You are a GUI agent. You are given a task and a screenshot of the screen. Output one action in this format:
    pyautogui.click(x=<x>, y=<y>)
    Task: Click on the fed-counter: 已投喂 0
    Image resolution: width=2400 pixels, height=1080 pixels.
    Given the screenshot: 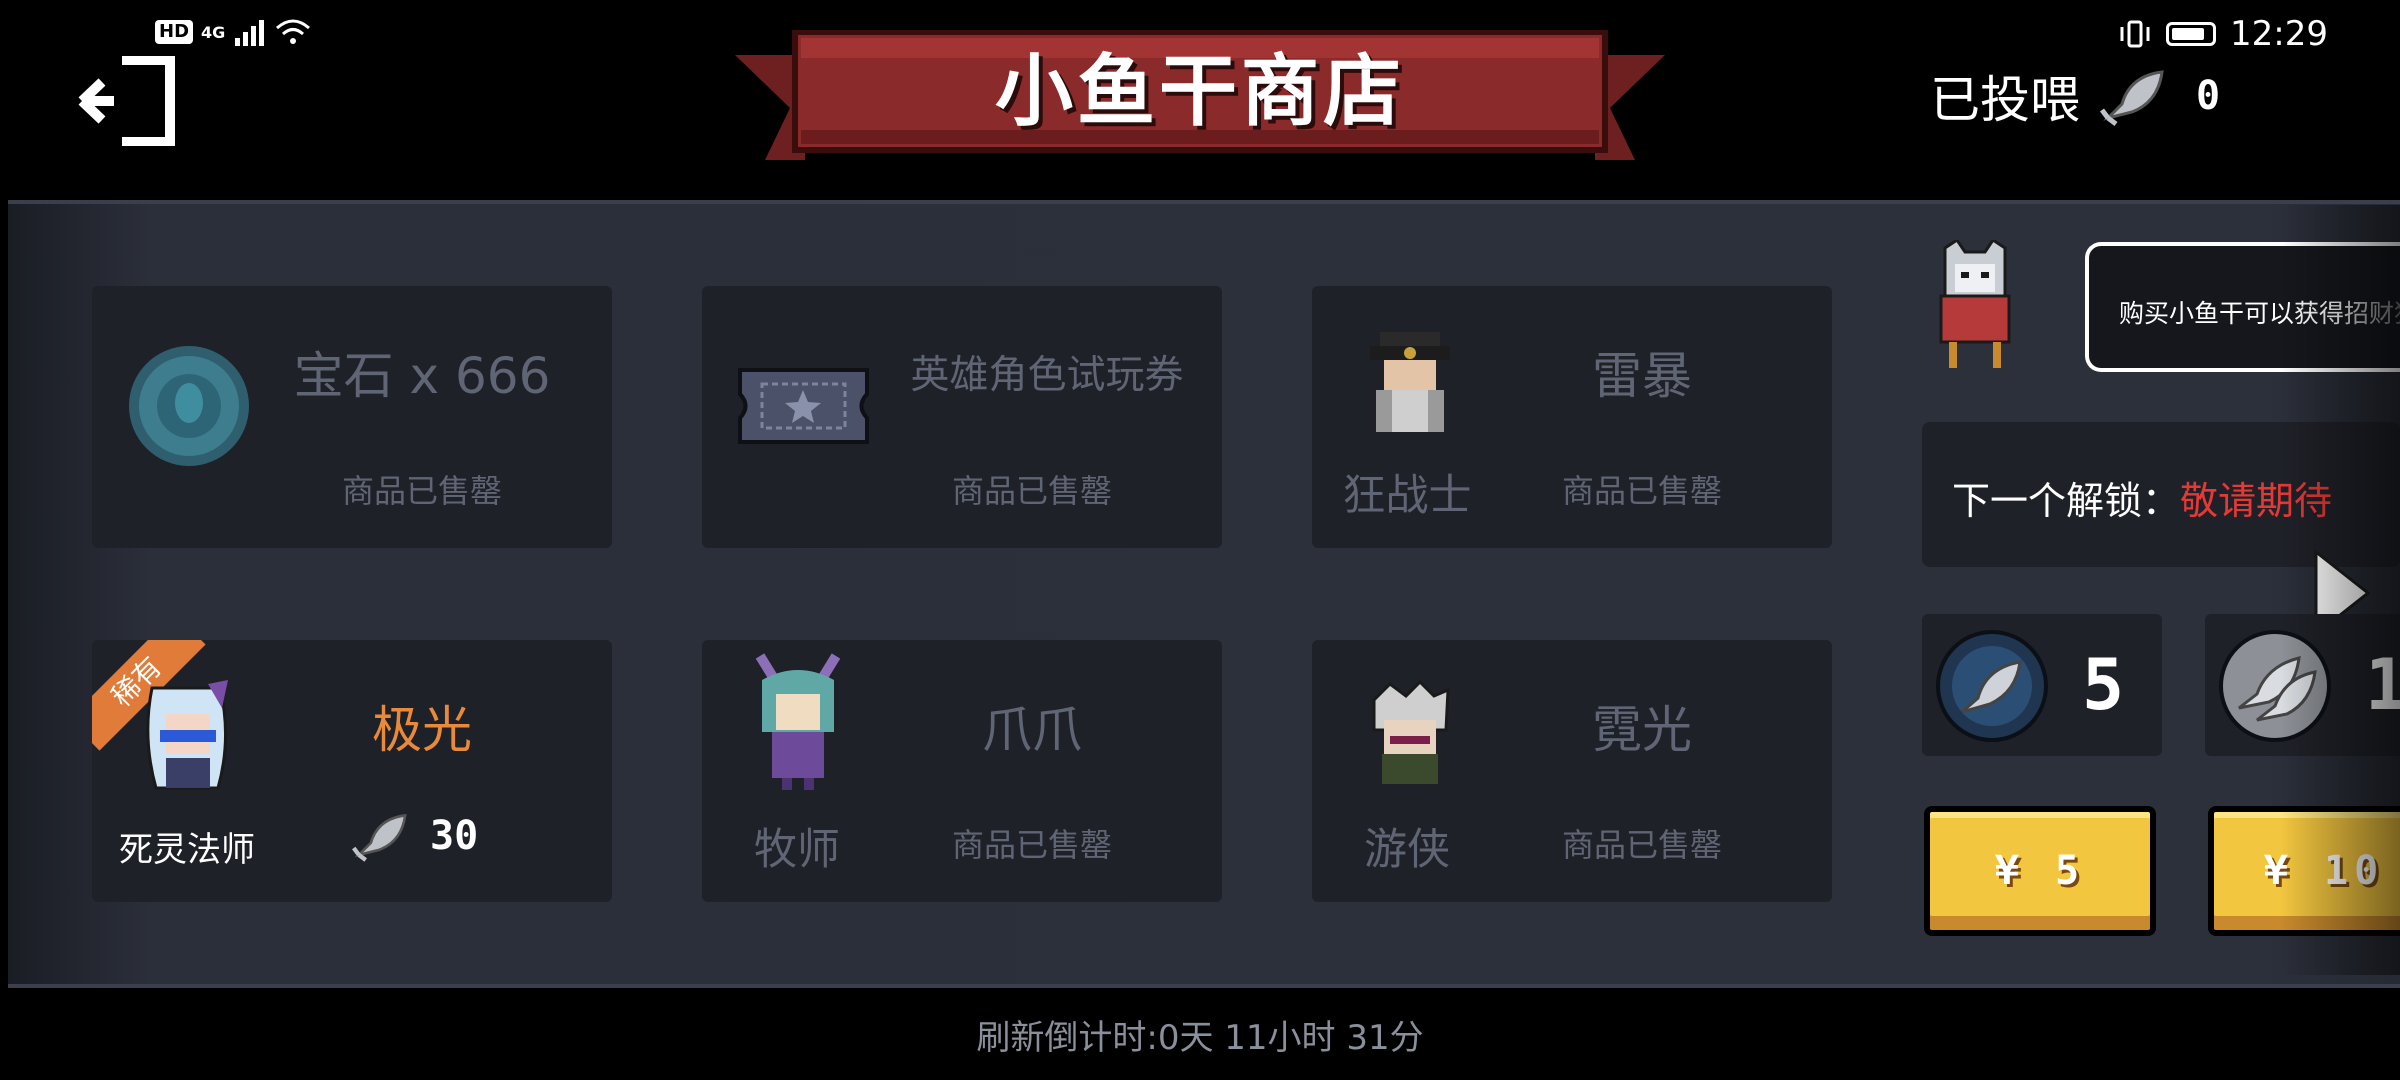 What is the action you would take?
    pyautogui.click(x=2075, y=96)
    